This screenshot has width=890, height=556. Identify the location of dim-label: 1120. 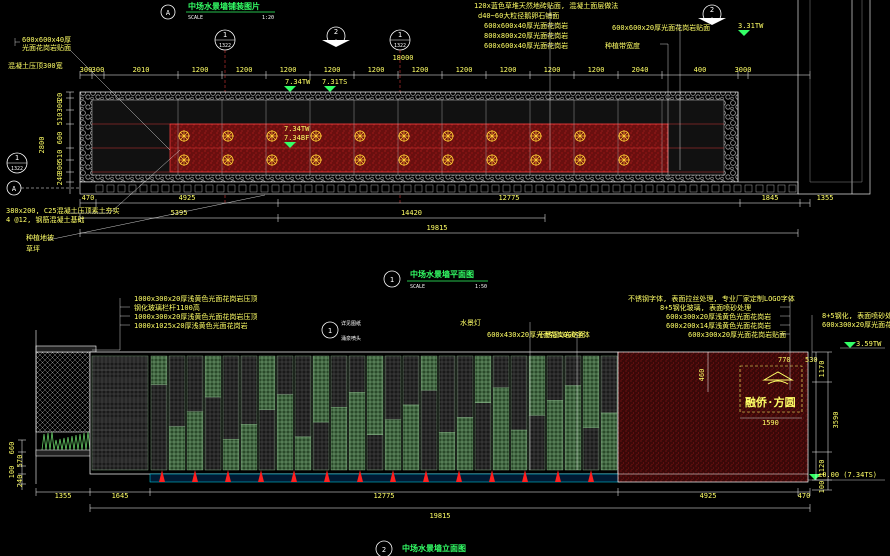
(822, 468).